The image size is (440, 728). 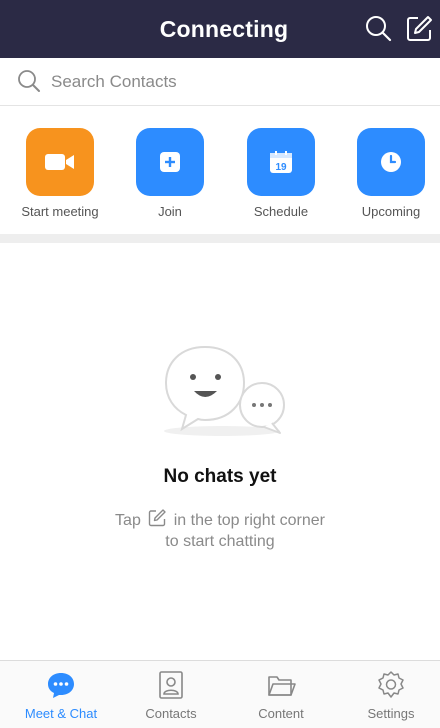 I want to click on gear-icon, so click(x=391, y=684).